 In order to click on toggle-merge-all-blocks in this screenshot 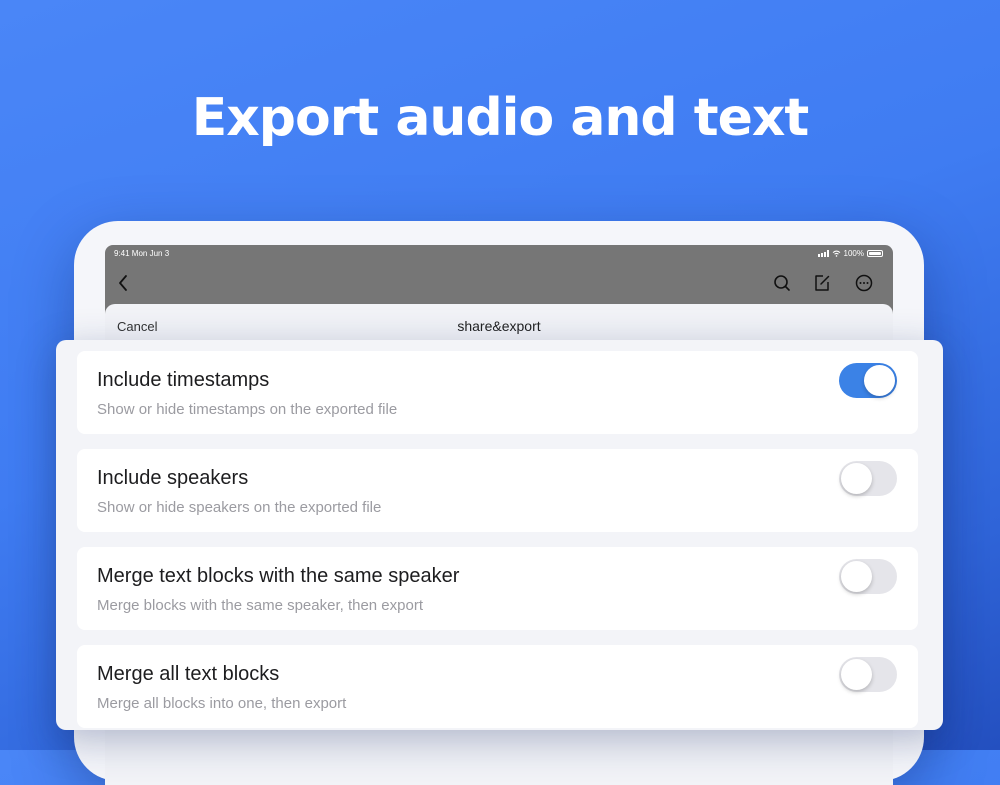, I will do `click(868, 674)`.